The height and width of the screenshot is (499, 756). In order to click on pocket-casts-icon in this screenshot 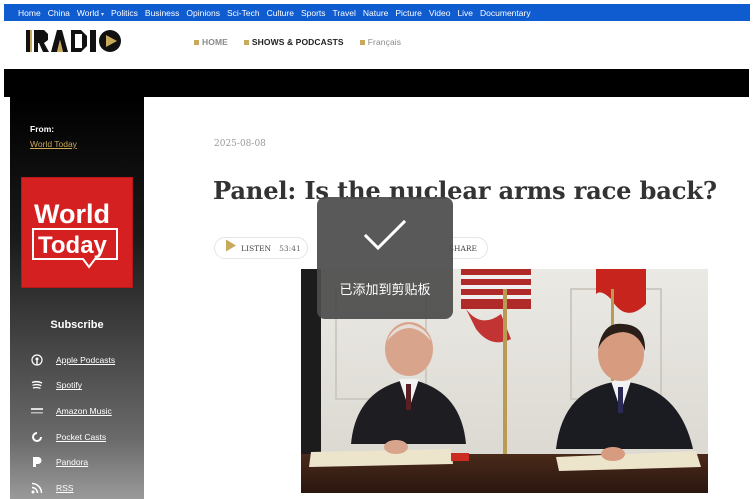, I will do `click(37, 437)`.